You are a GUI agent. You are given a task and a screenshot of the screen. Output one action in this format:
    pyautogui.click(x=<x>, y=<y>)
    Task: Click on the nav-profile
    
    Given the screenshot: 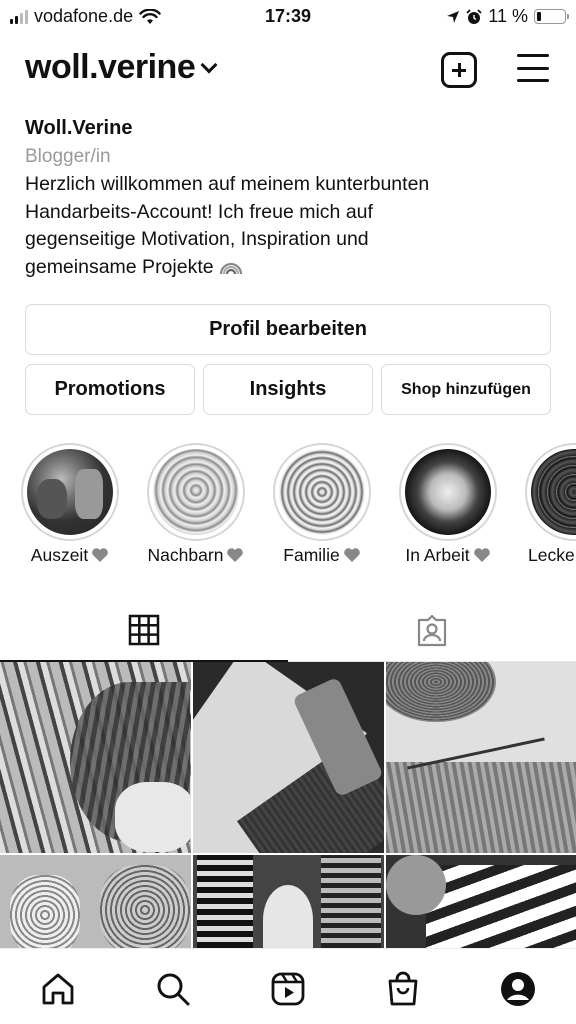 What is the action you would take?
    pyautogui.click(x=518, y=989)
    